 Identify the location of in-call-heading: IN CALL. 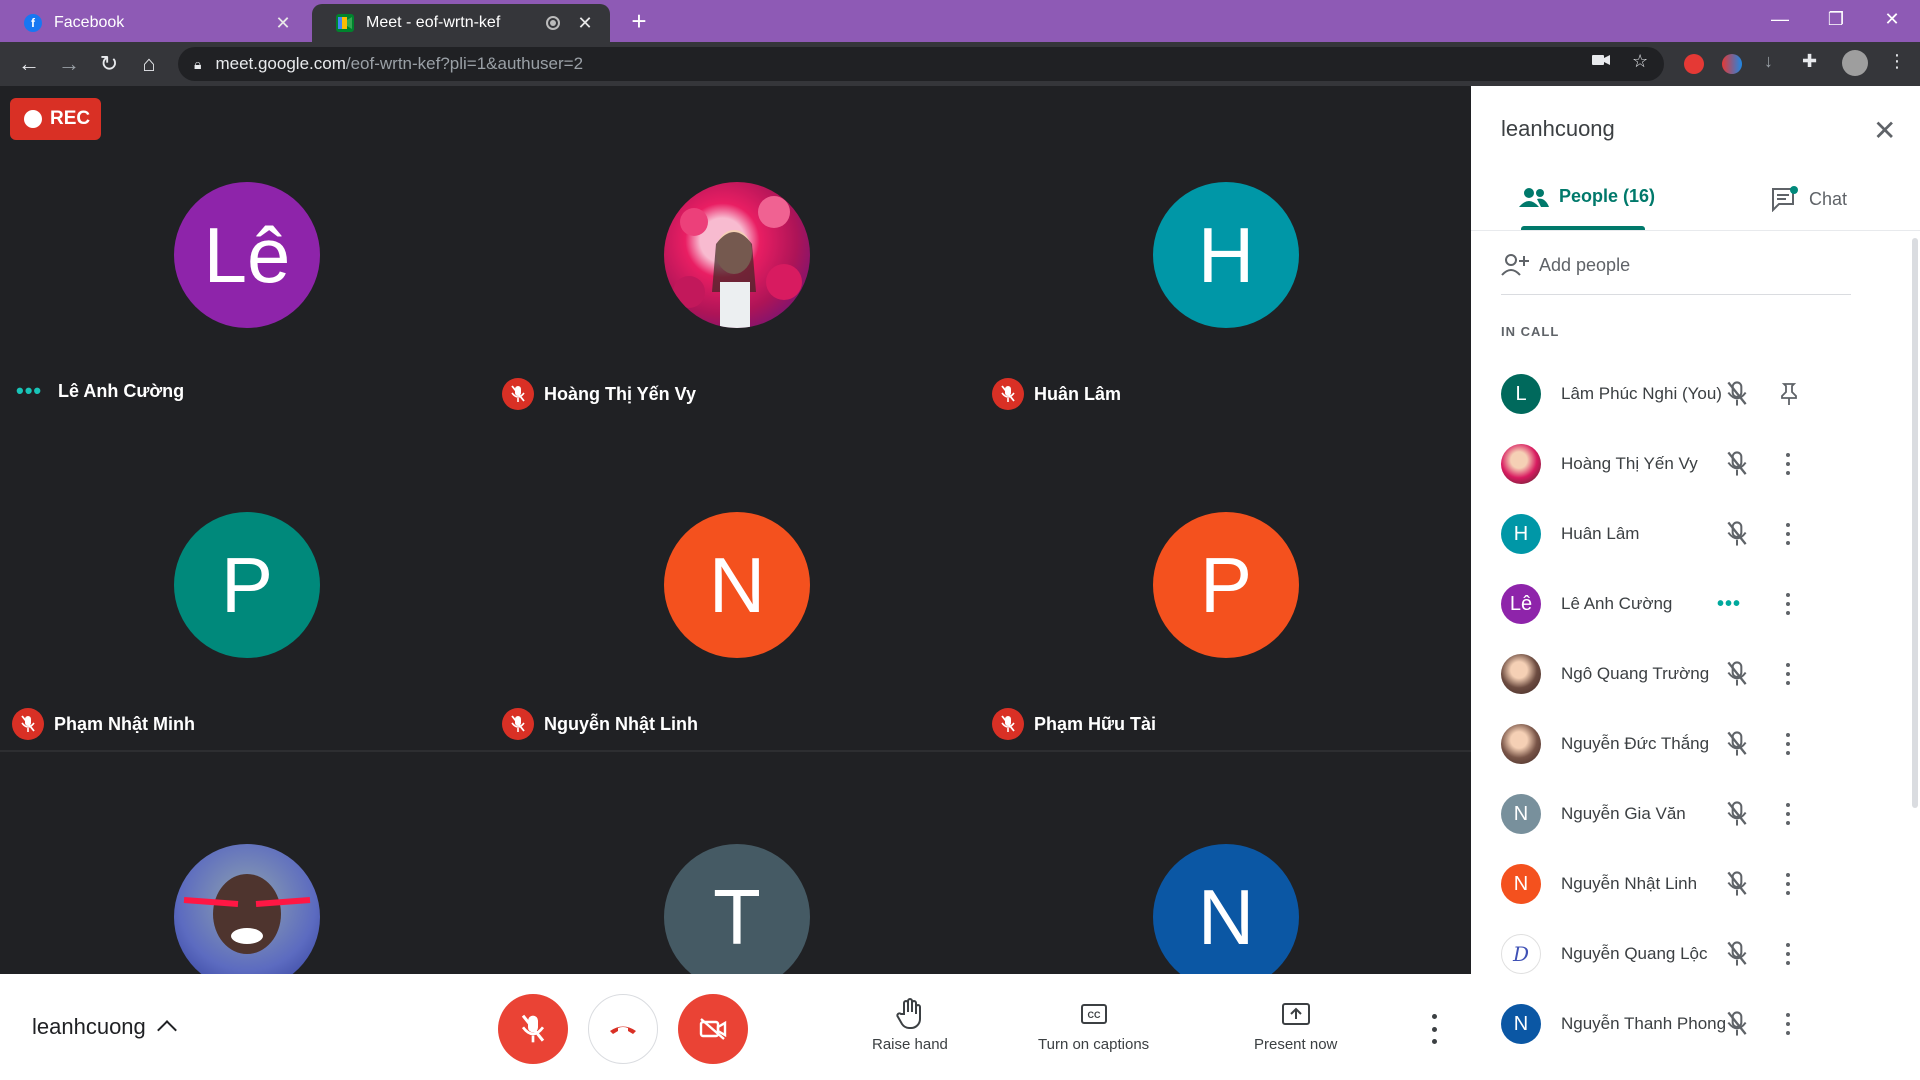
(1530, 331).